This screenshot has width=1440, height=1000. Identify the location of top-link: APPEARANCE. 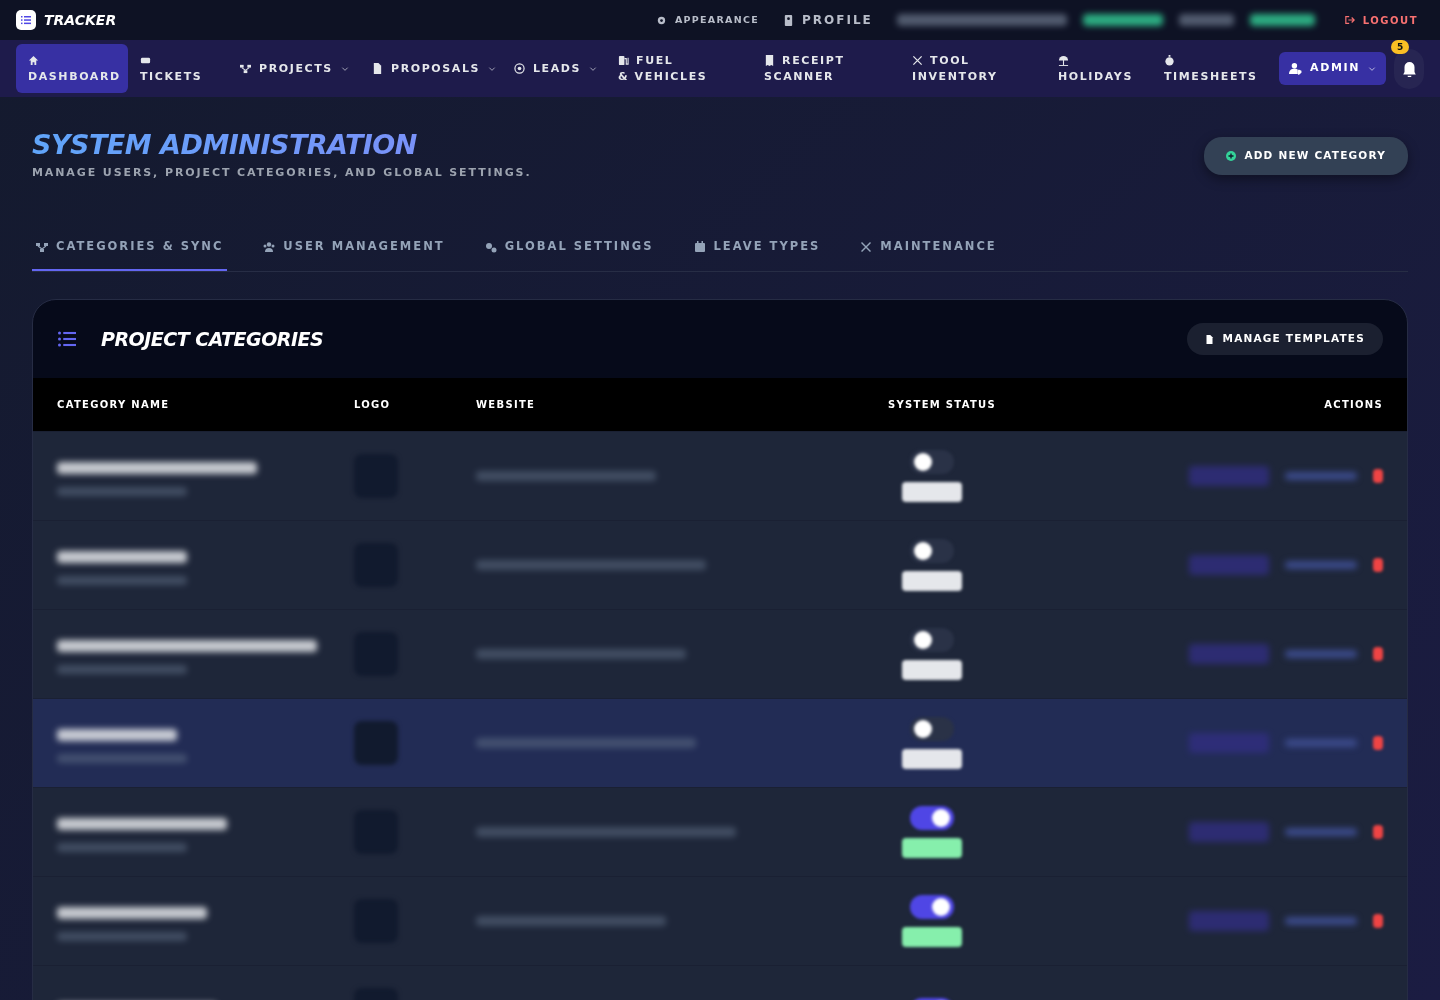
(707, 20).